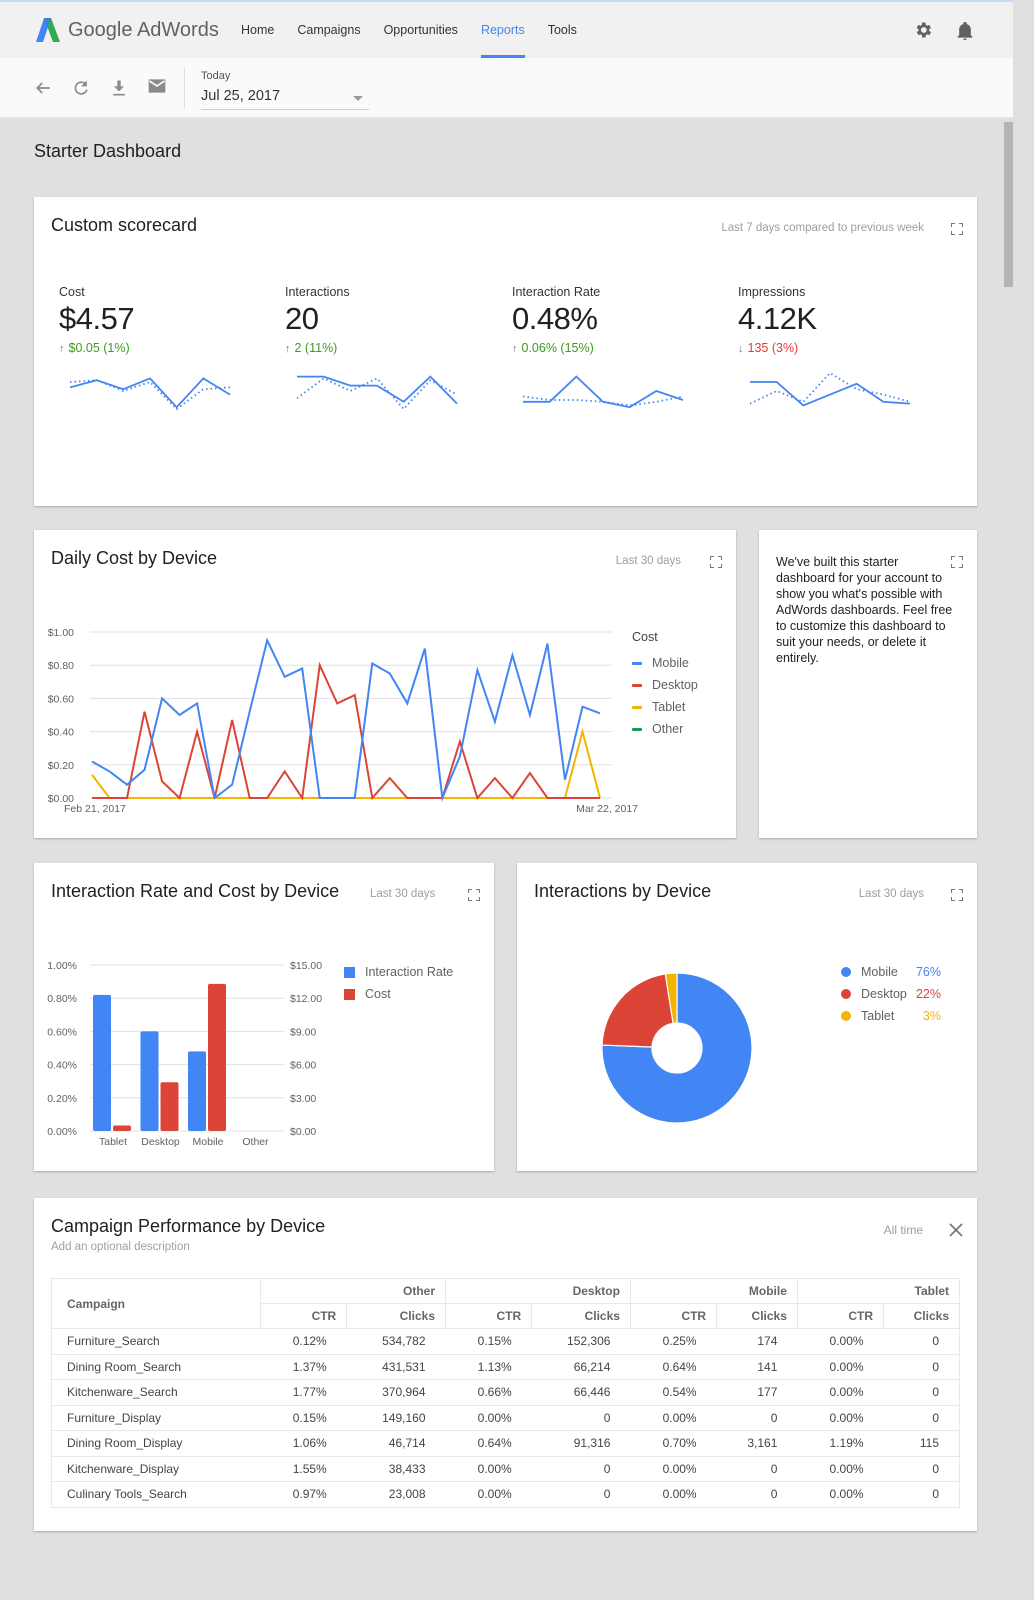  I want to click on legend-item-tablet: Tablet 3%, so click(891, 1016).